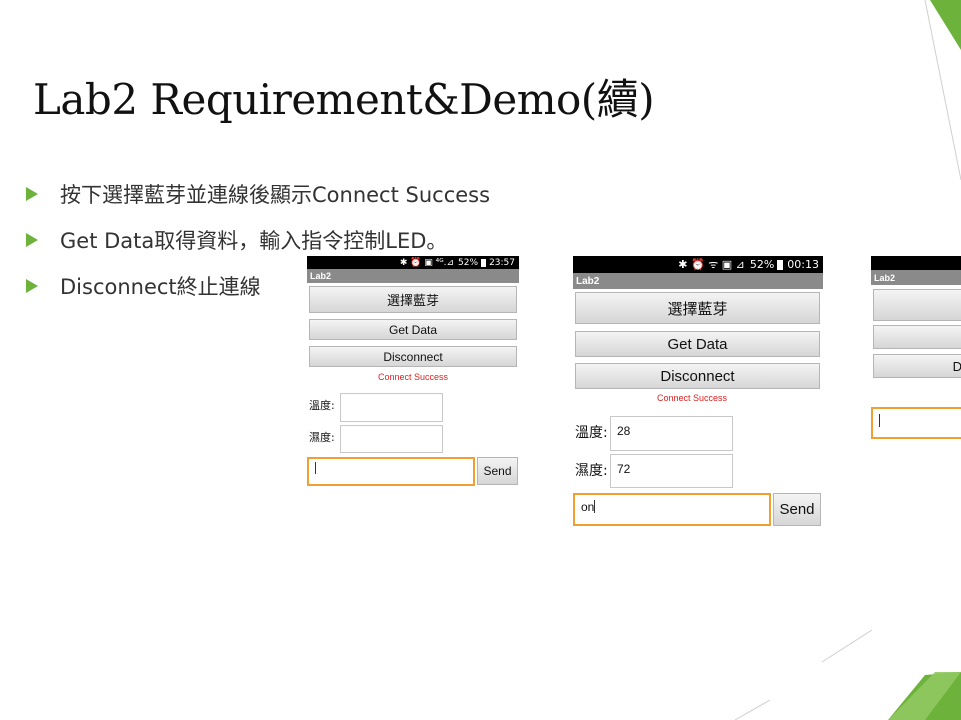 The image size is (961, 720). I want to click on phone-screenshot-3: Lab2 D, so click(916, 351).